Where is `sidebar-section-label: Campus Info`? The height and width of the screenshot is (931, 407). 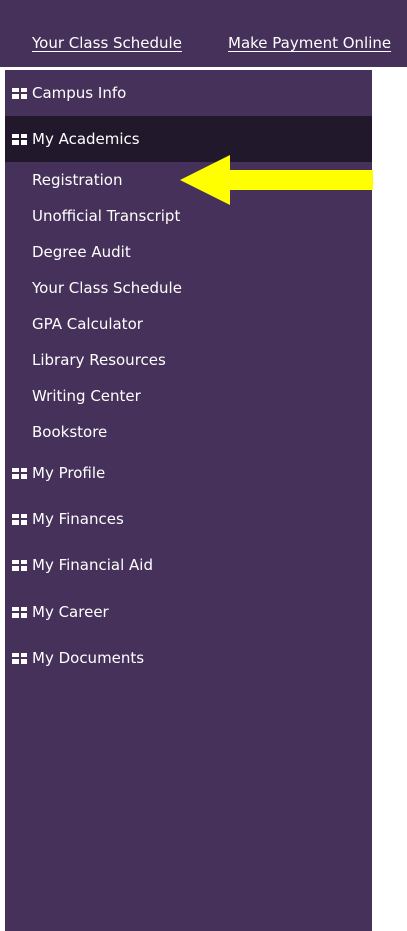
sidebar-section-label: Campus Info is located at coordinates (79, 93).